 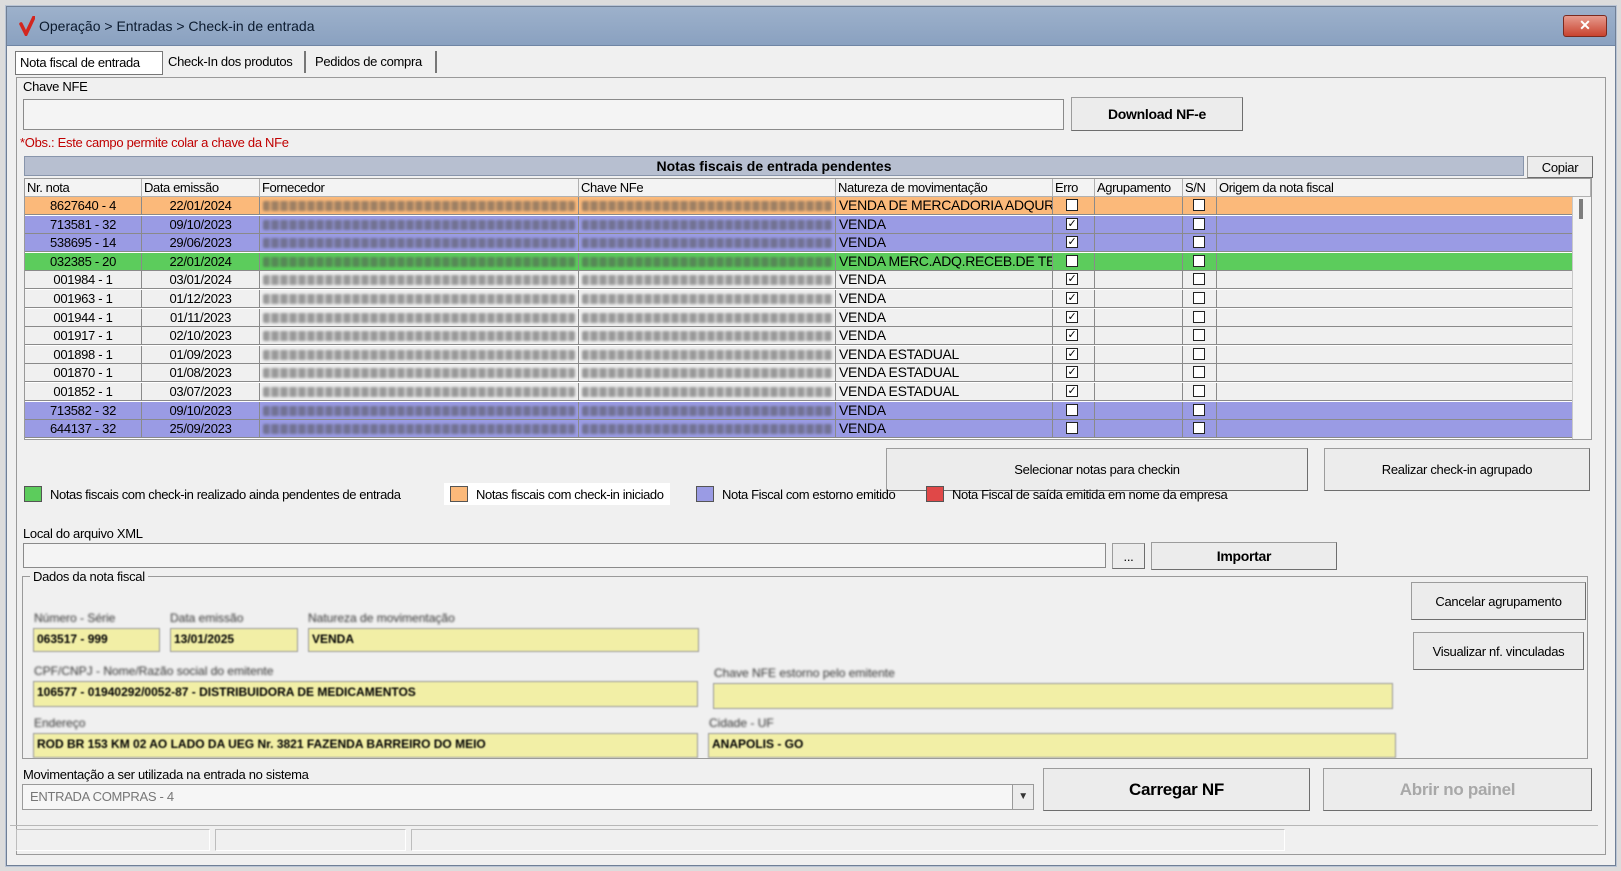 I want to click on scrollbar-thumb, so click(x=1581, y=209).